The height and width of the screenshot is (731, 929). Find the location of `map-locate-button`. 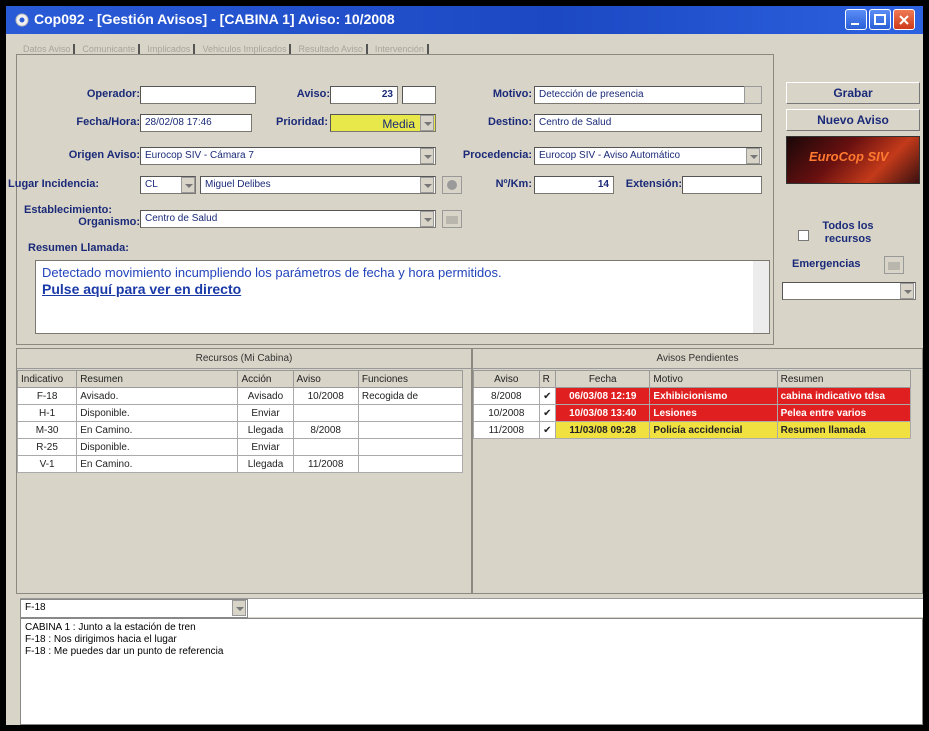

map-locate-button is located at coordinates (452, 185).